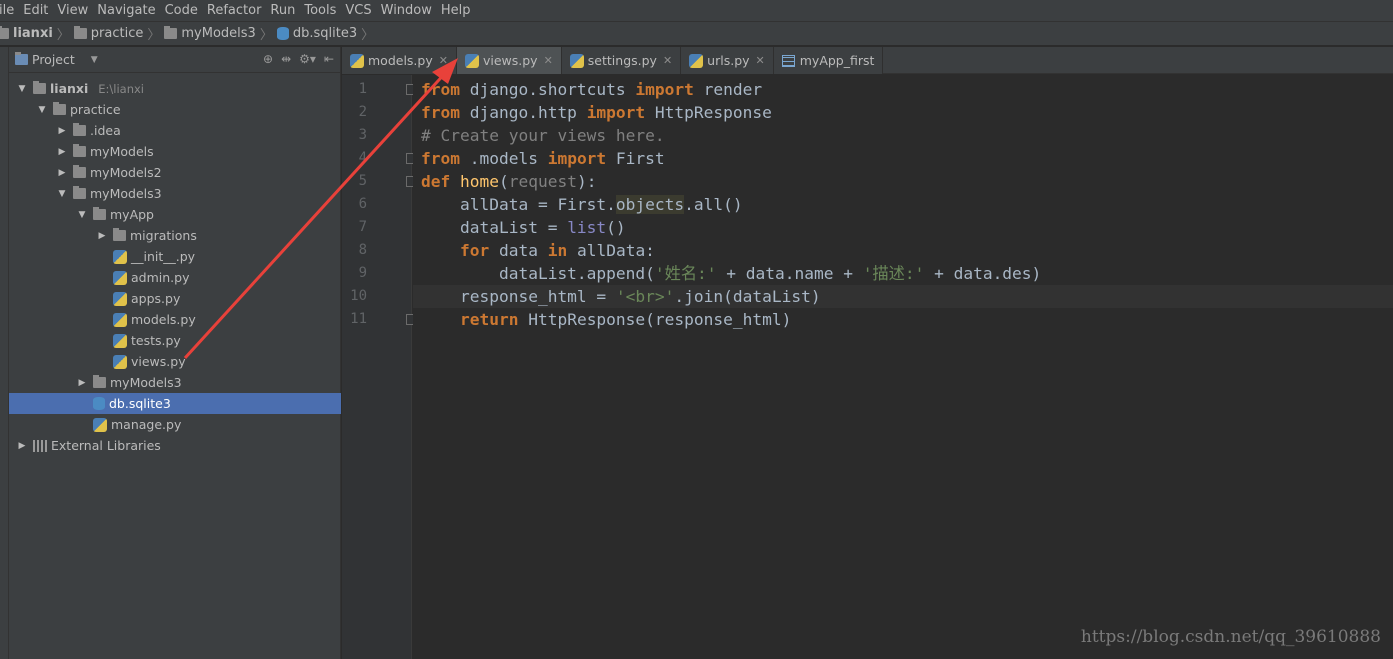 The image size is (1393, 659). I want to click on menu-item: Run, so click(282, 10).